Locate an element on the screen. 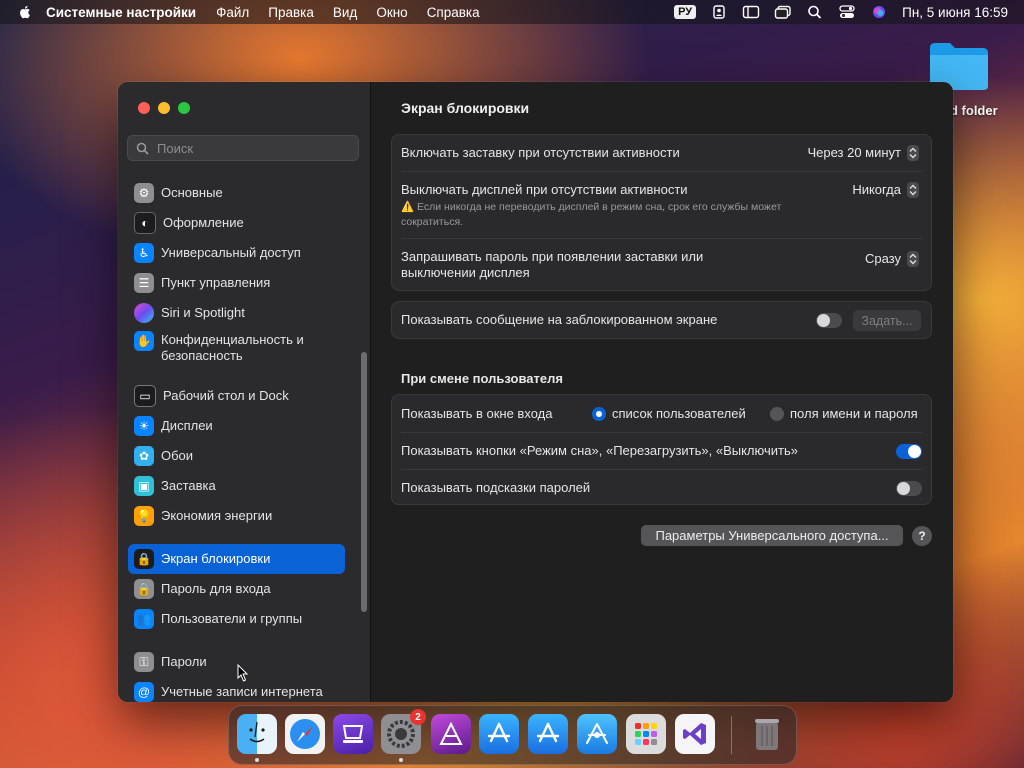  close-button is located at coordinates (144, 108).